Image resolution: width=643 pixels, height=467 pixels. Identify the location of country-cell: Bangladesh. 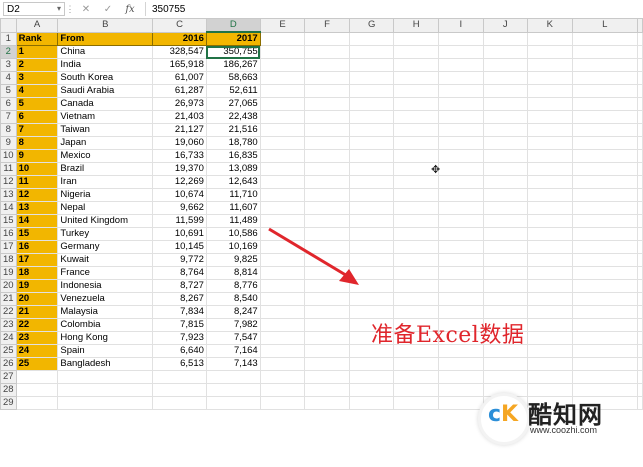
(105, 364).